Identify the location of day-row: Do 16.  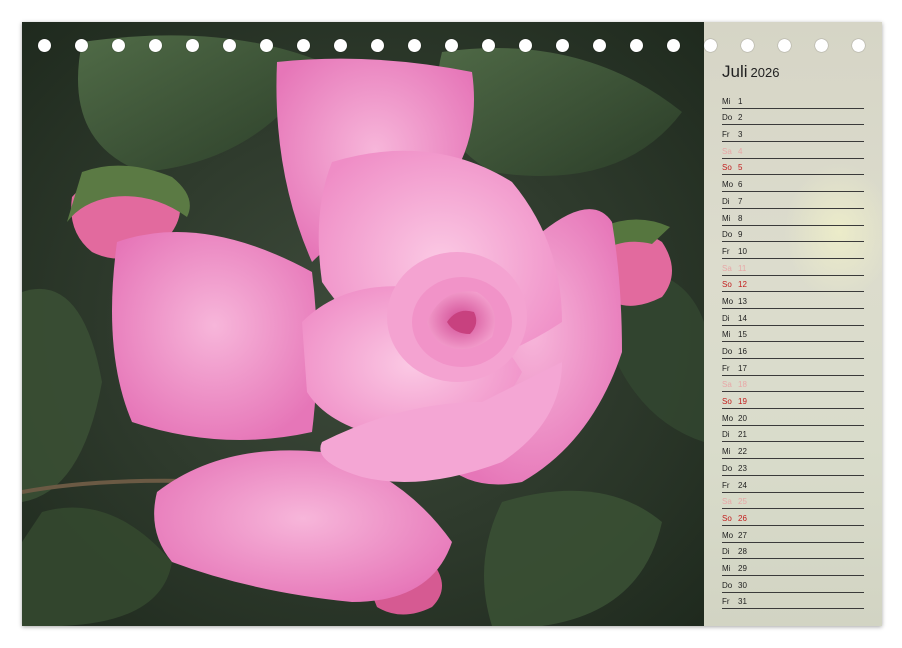
(793, 350).